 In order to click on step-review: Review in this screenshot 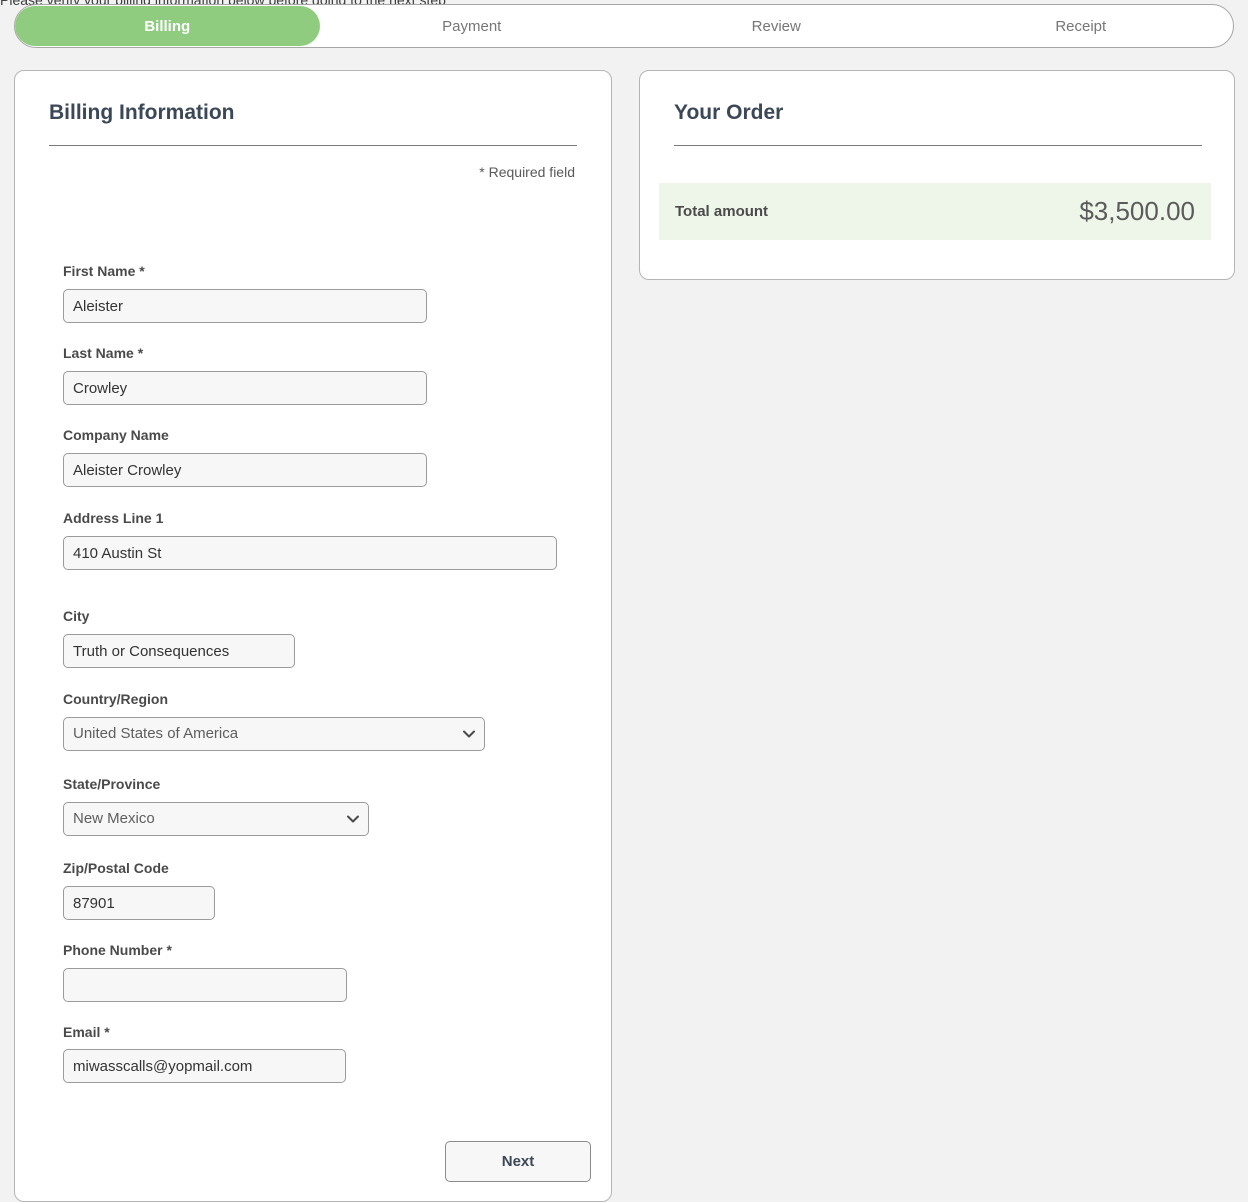, I will do `click(776, 26)`.